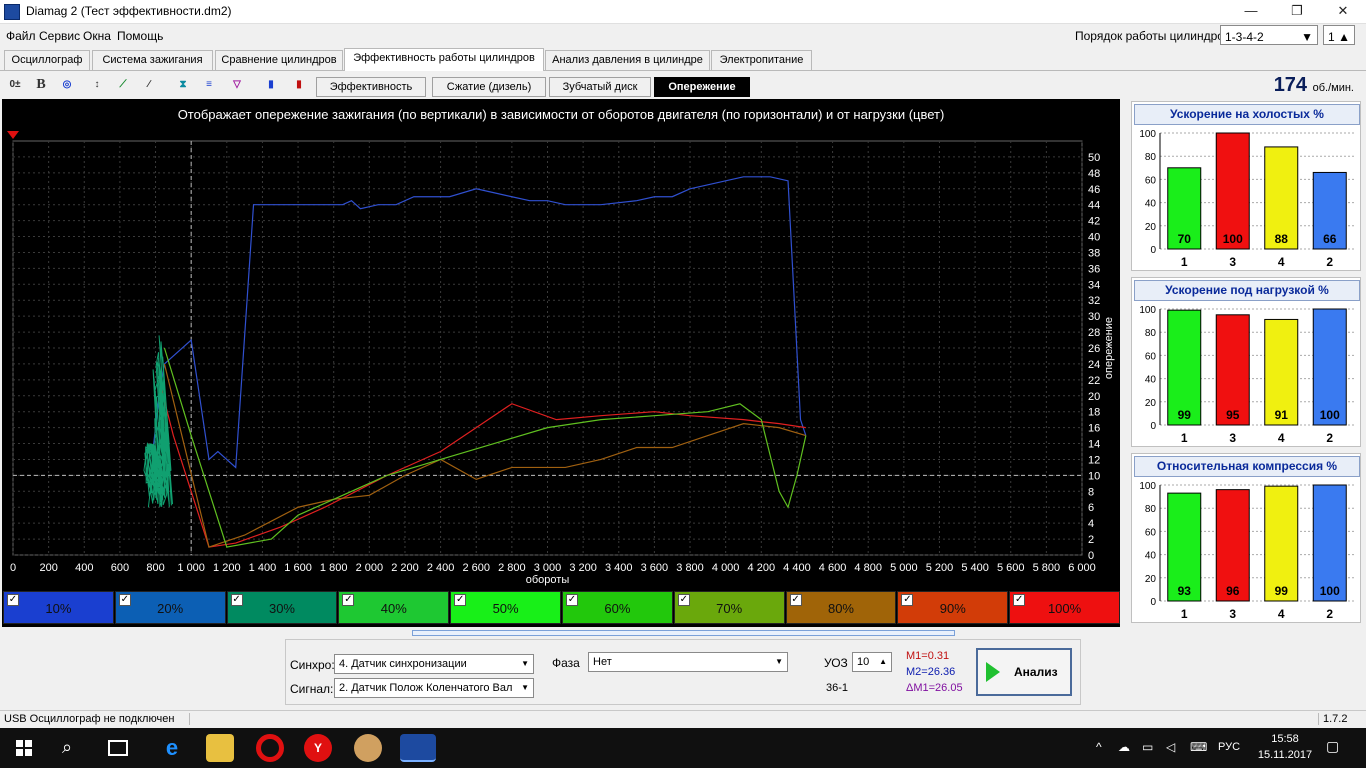 This screenshot has height=768, width=1366. What do you see at coordinates (298, 568) in the screenshot?
I see `x-tick-label: 1 600` at bounding box center [298, 568].